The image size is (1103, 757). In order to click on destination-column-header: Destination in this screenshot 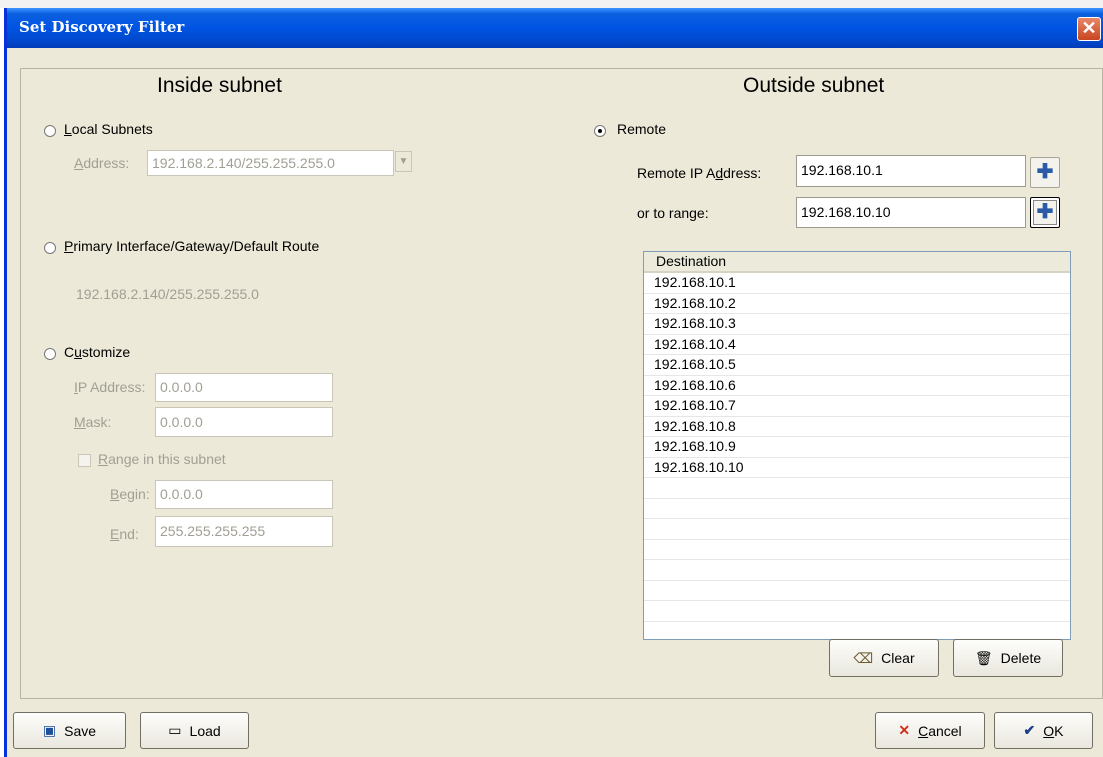, I will do `click(857, 262)`.